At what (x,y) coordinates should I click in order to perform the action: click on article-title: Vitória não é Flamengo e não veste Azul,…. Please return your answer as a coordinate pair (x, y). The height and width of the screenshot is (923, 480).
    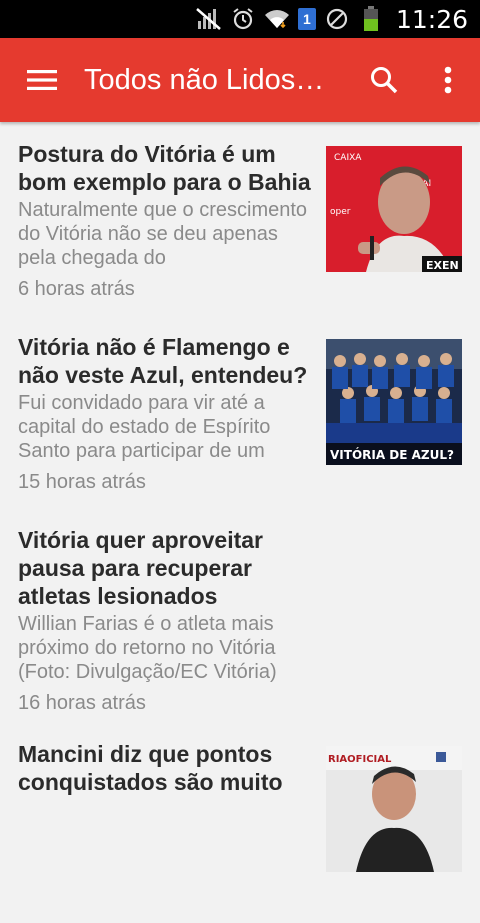
    Looking at the image, I should click on (163, 361).